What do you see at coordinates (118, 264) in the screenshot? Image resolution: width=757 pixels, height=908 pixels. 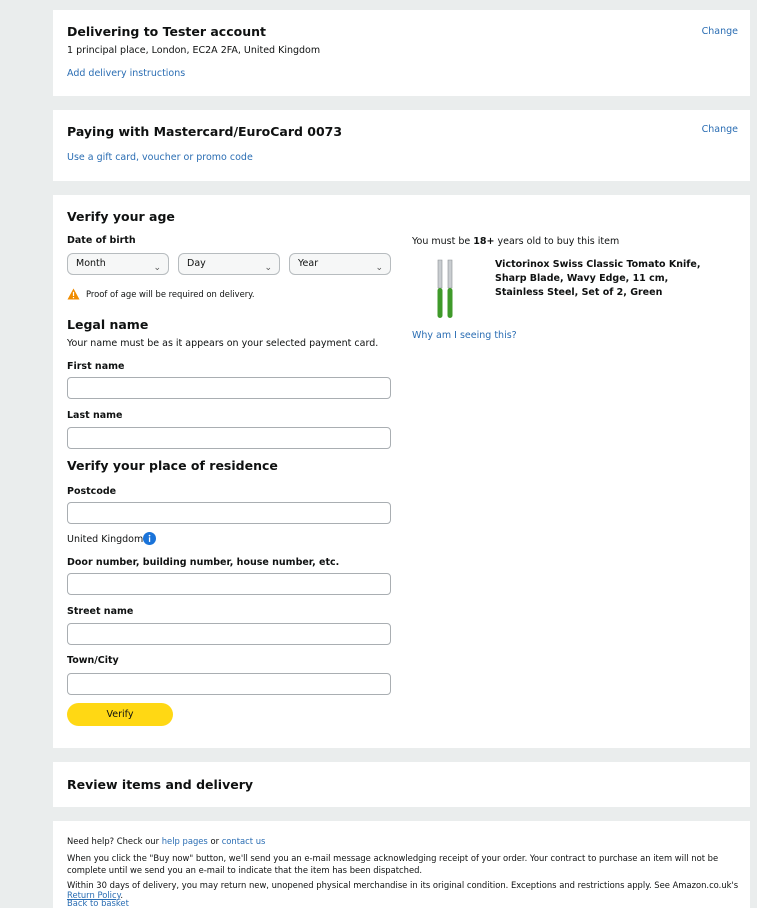 I see `month-select: Month ⌄` at bounding box center [118, 264].